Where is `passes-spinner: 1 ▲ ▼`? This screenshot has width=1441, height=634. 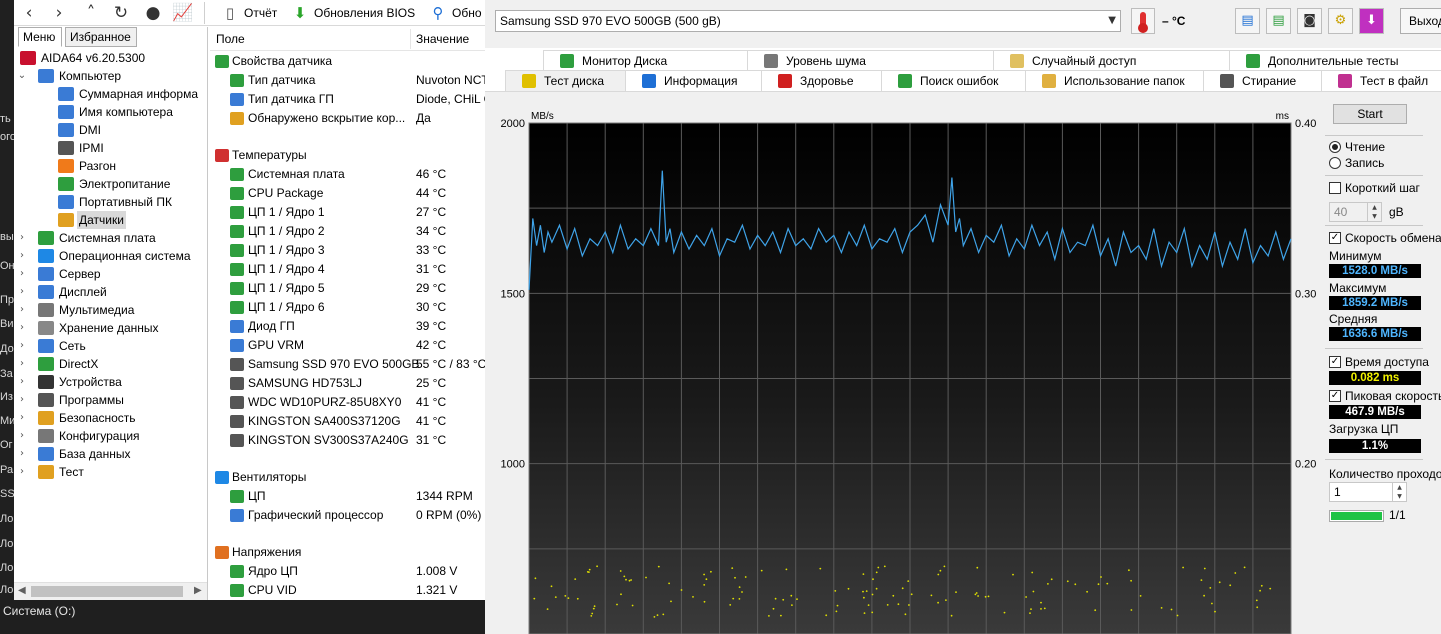
passes-spinner: 1 ▲ ▼ is located at coordinates (1368, 492).